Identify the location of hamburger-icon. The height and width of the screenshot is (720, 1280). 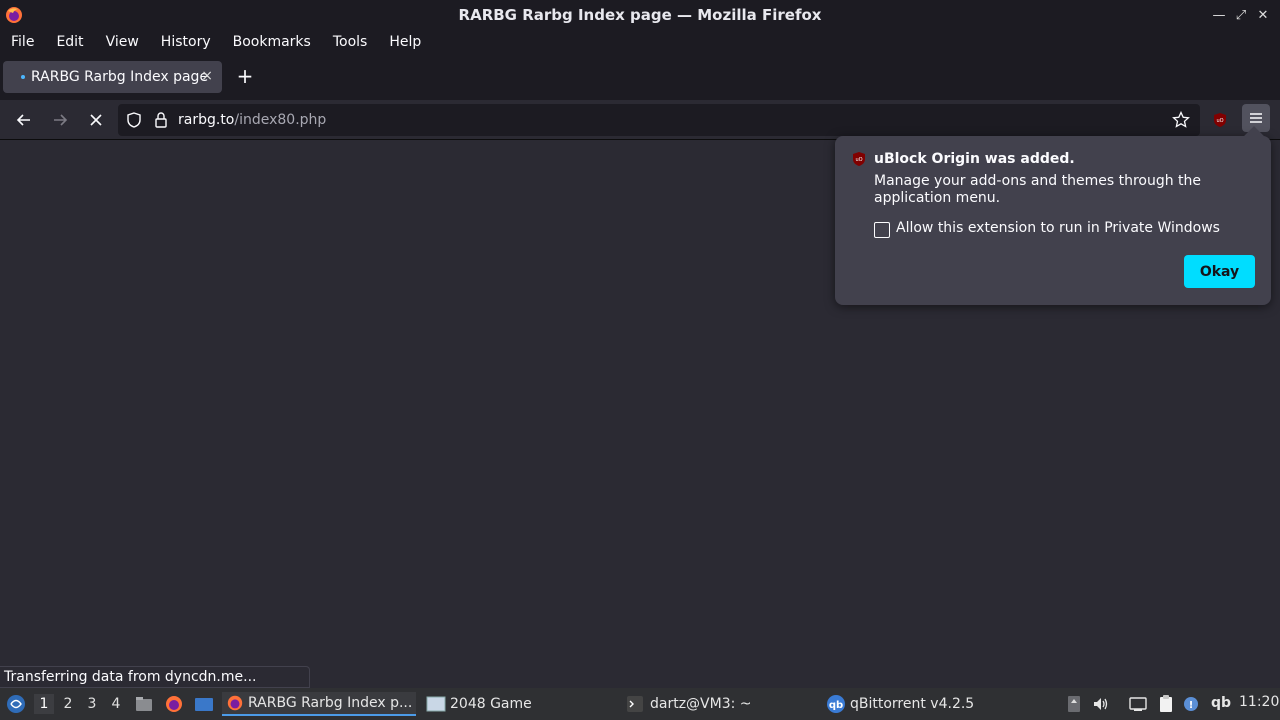
(1256, 118).